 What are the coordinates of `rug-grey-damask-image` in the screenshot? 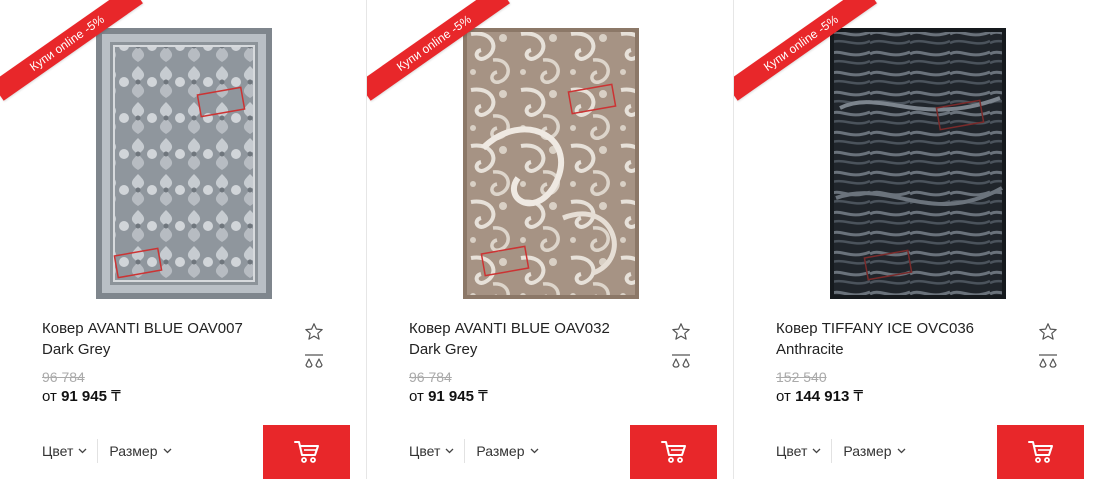 It's located at (184, 163).